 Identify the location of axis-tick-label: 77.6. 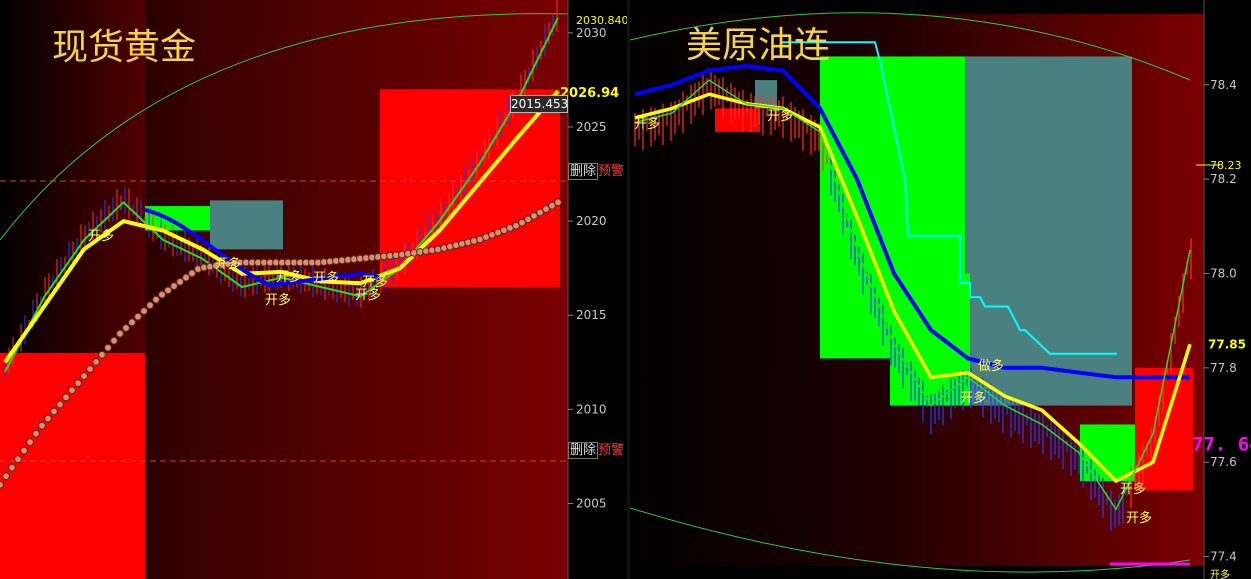
(1223, 462).